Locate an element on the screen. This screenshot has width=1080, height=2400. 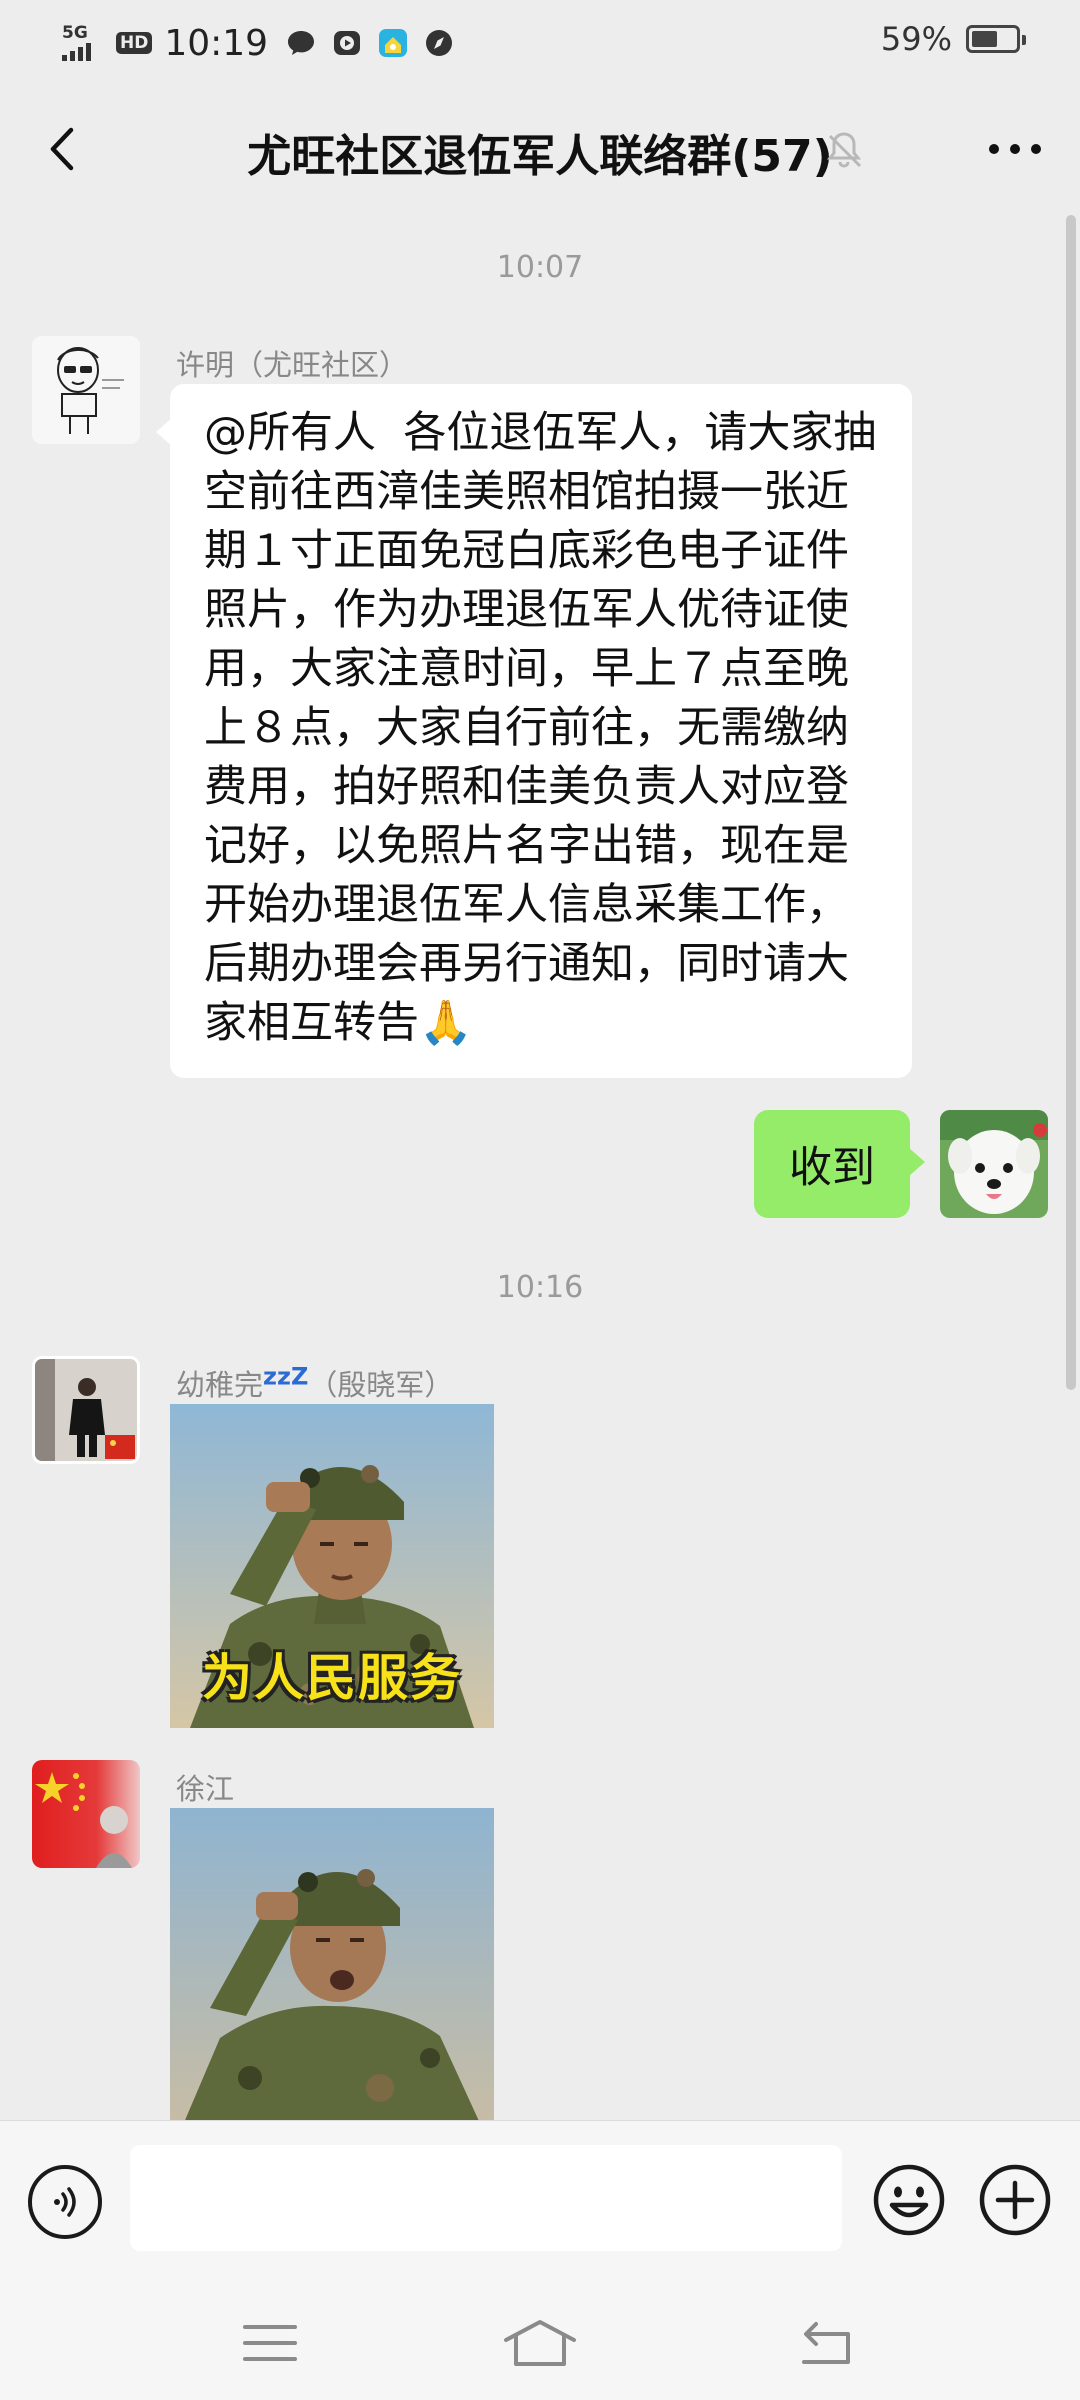
status-bar: 5G HD 10:19 59% is located at coordinates (540, 42).